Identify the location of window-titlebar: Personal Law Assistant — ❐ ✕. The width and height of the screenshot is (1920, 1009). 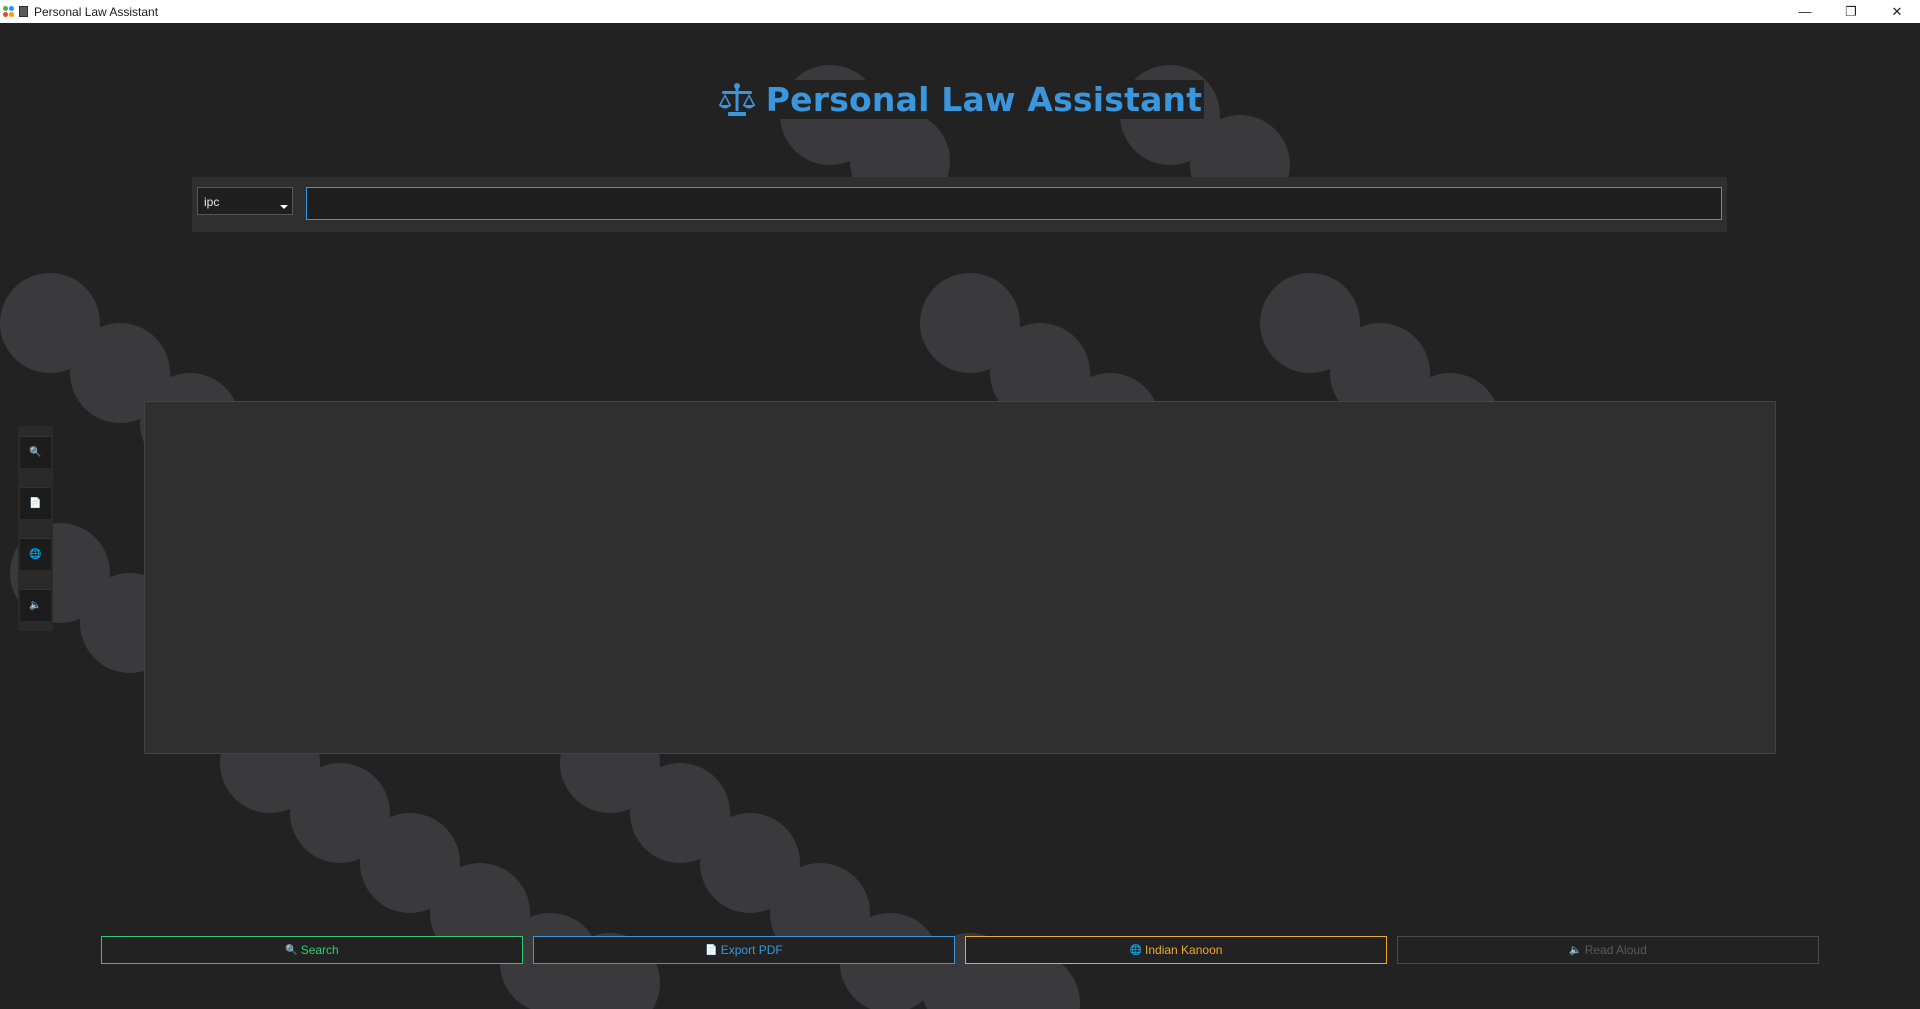
(960, 12).